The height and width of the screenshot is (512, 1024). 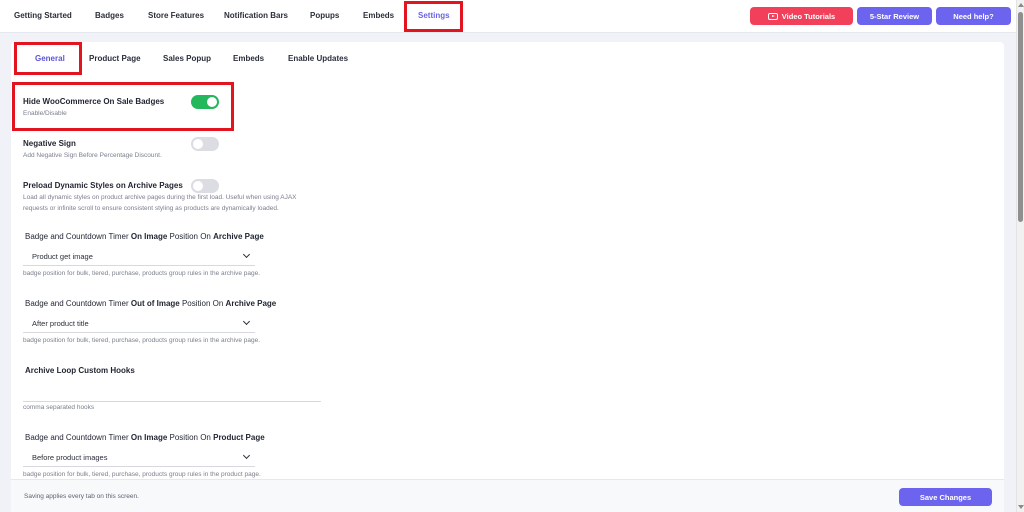 I want to click on tab-enable-updates: Enable Updates, so click(x=318, y=58).